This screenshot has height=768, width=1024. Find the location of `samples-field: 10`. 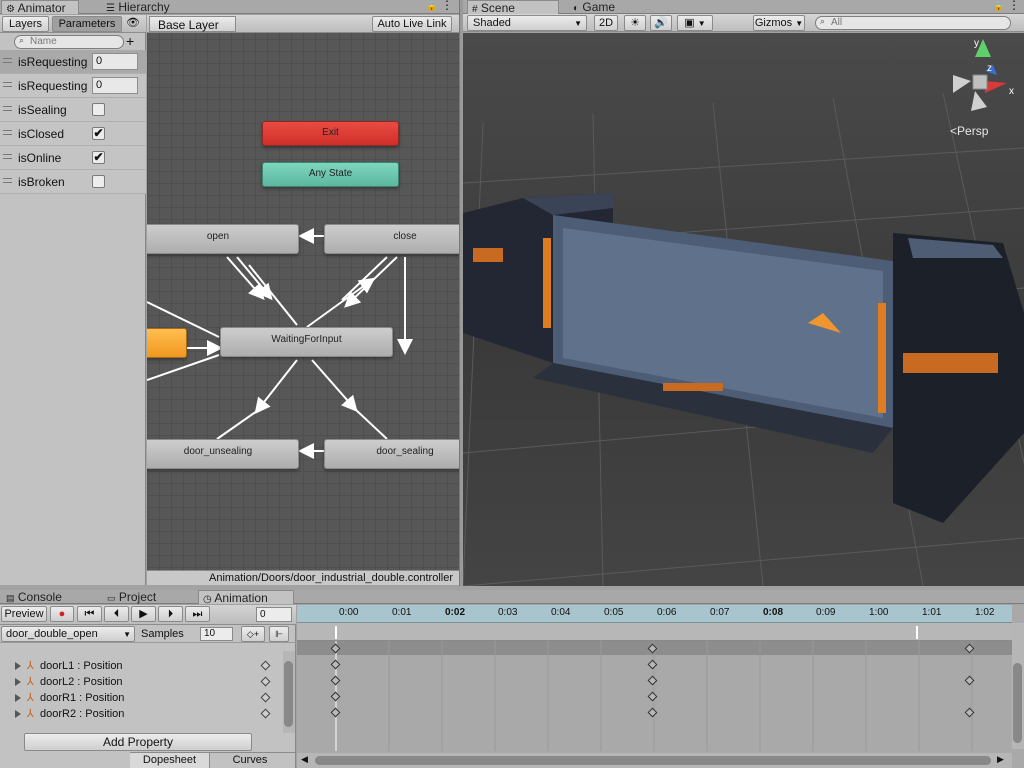

samples-field: 10 is located at coordinates (216, 634).